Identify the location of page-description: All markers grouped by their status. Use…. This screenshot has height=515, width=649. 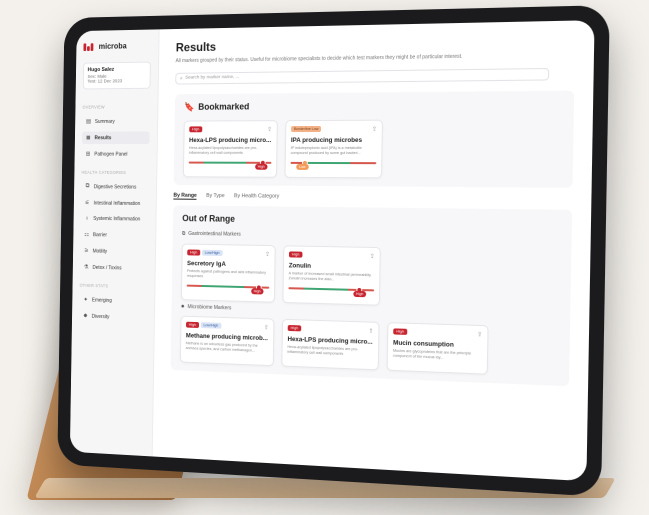
(319, 59).